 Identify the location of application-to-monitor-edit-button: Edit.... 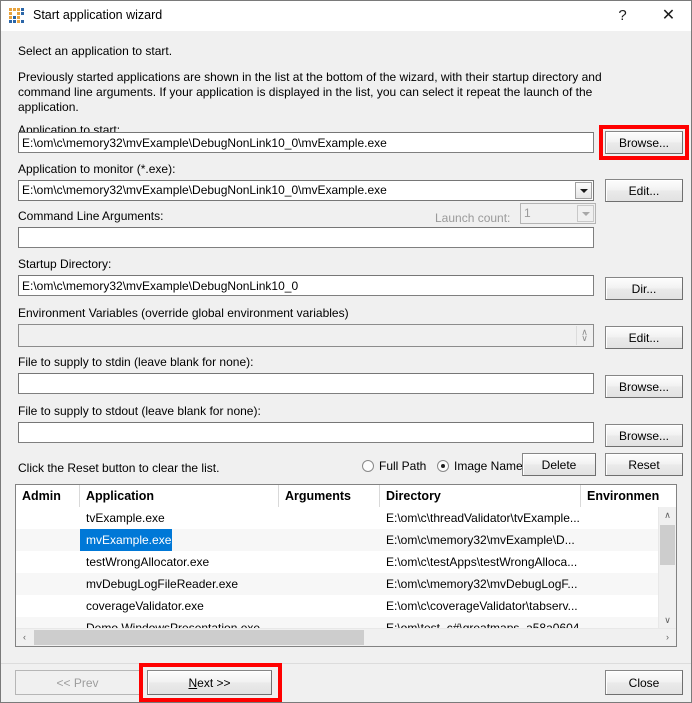
(644, 190).